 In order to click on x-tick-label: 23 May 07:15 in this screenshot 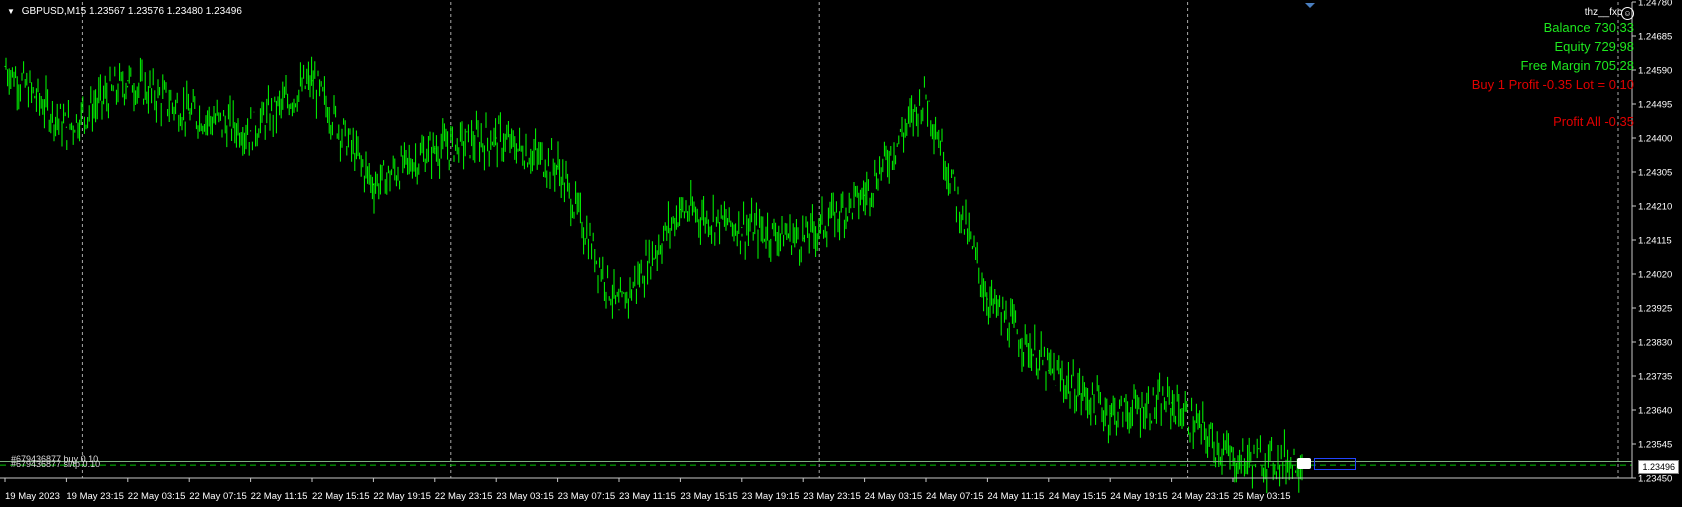, I will do `click(587, 496)`.